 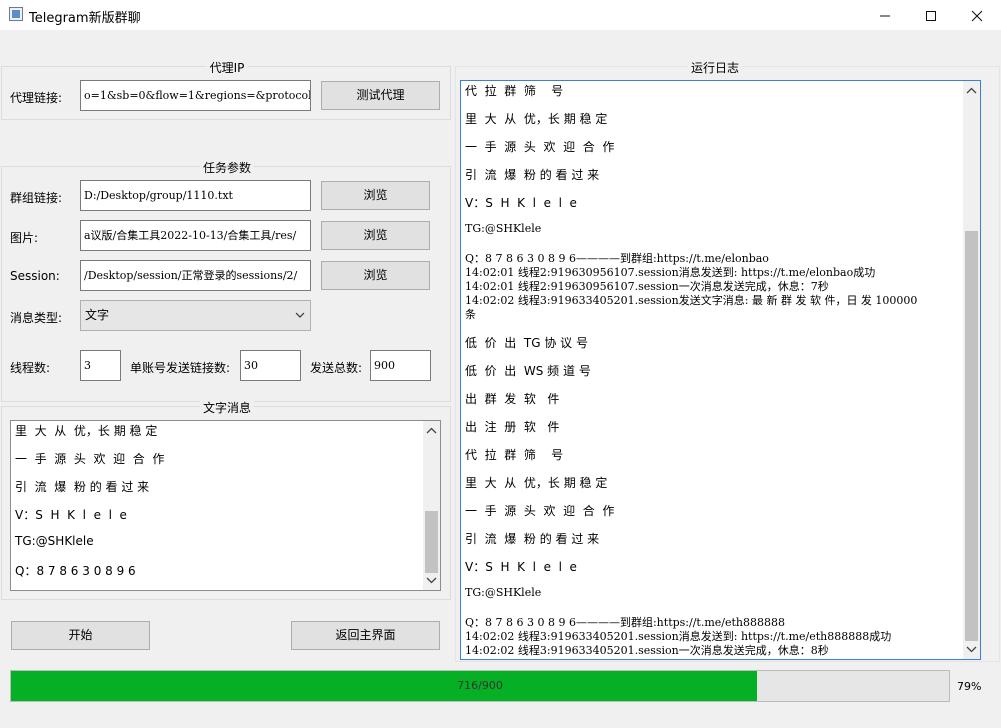 I want to click on per-account-input: 30, so click(x=270, y=365).